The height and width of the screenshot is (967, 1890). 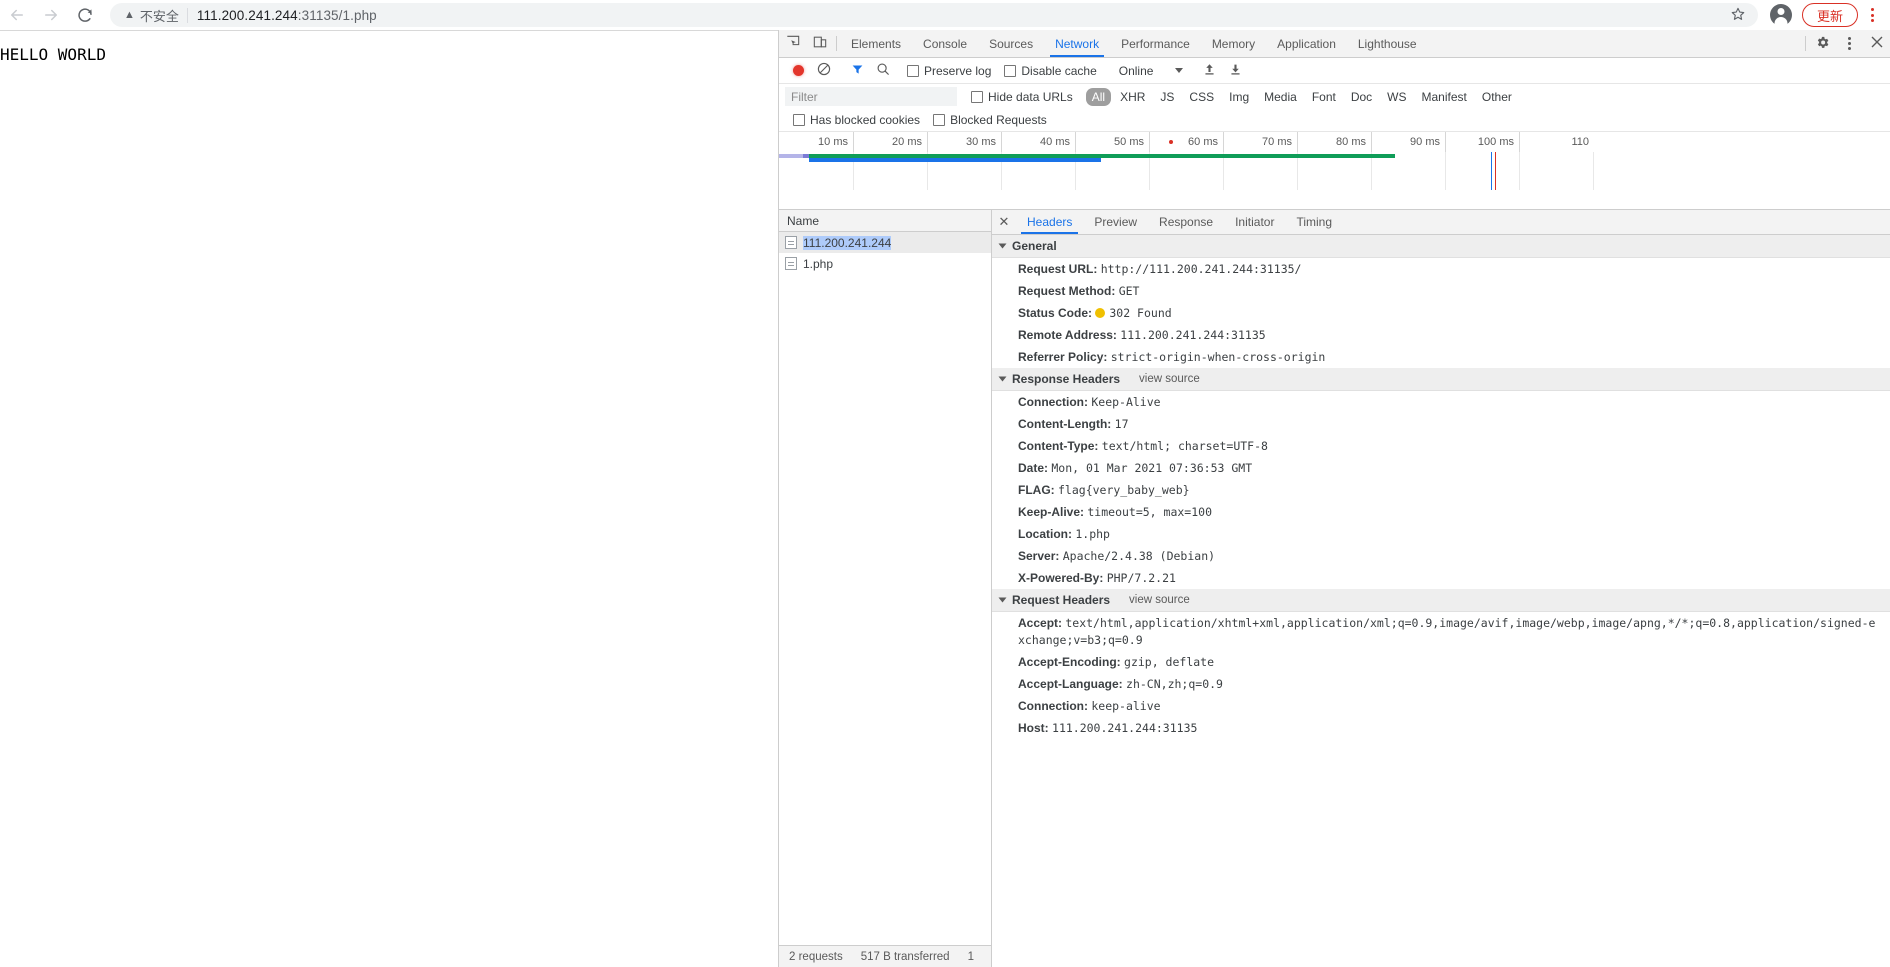 What do you see at coordinates (1033, 467) in the screenshot?
I see `header-key: Date:` at bounding box center [1033, 467].